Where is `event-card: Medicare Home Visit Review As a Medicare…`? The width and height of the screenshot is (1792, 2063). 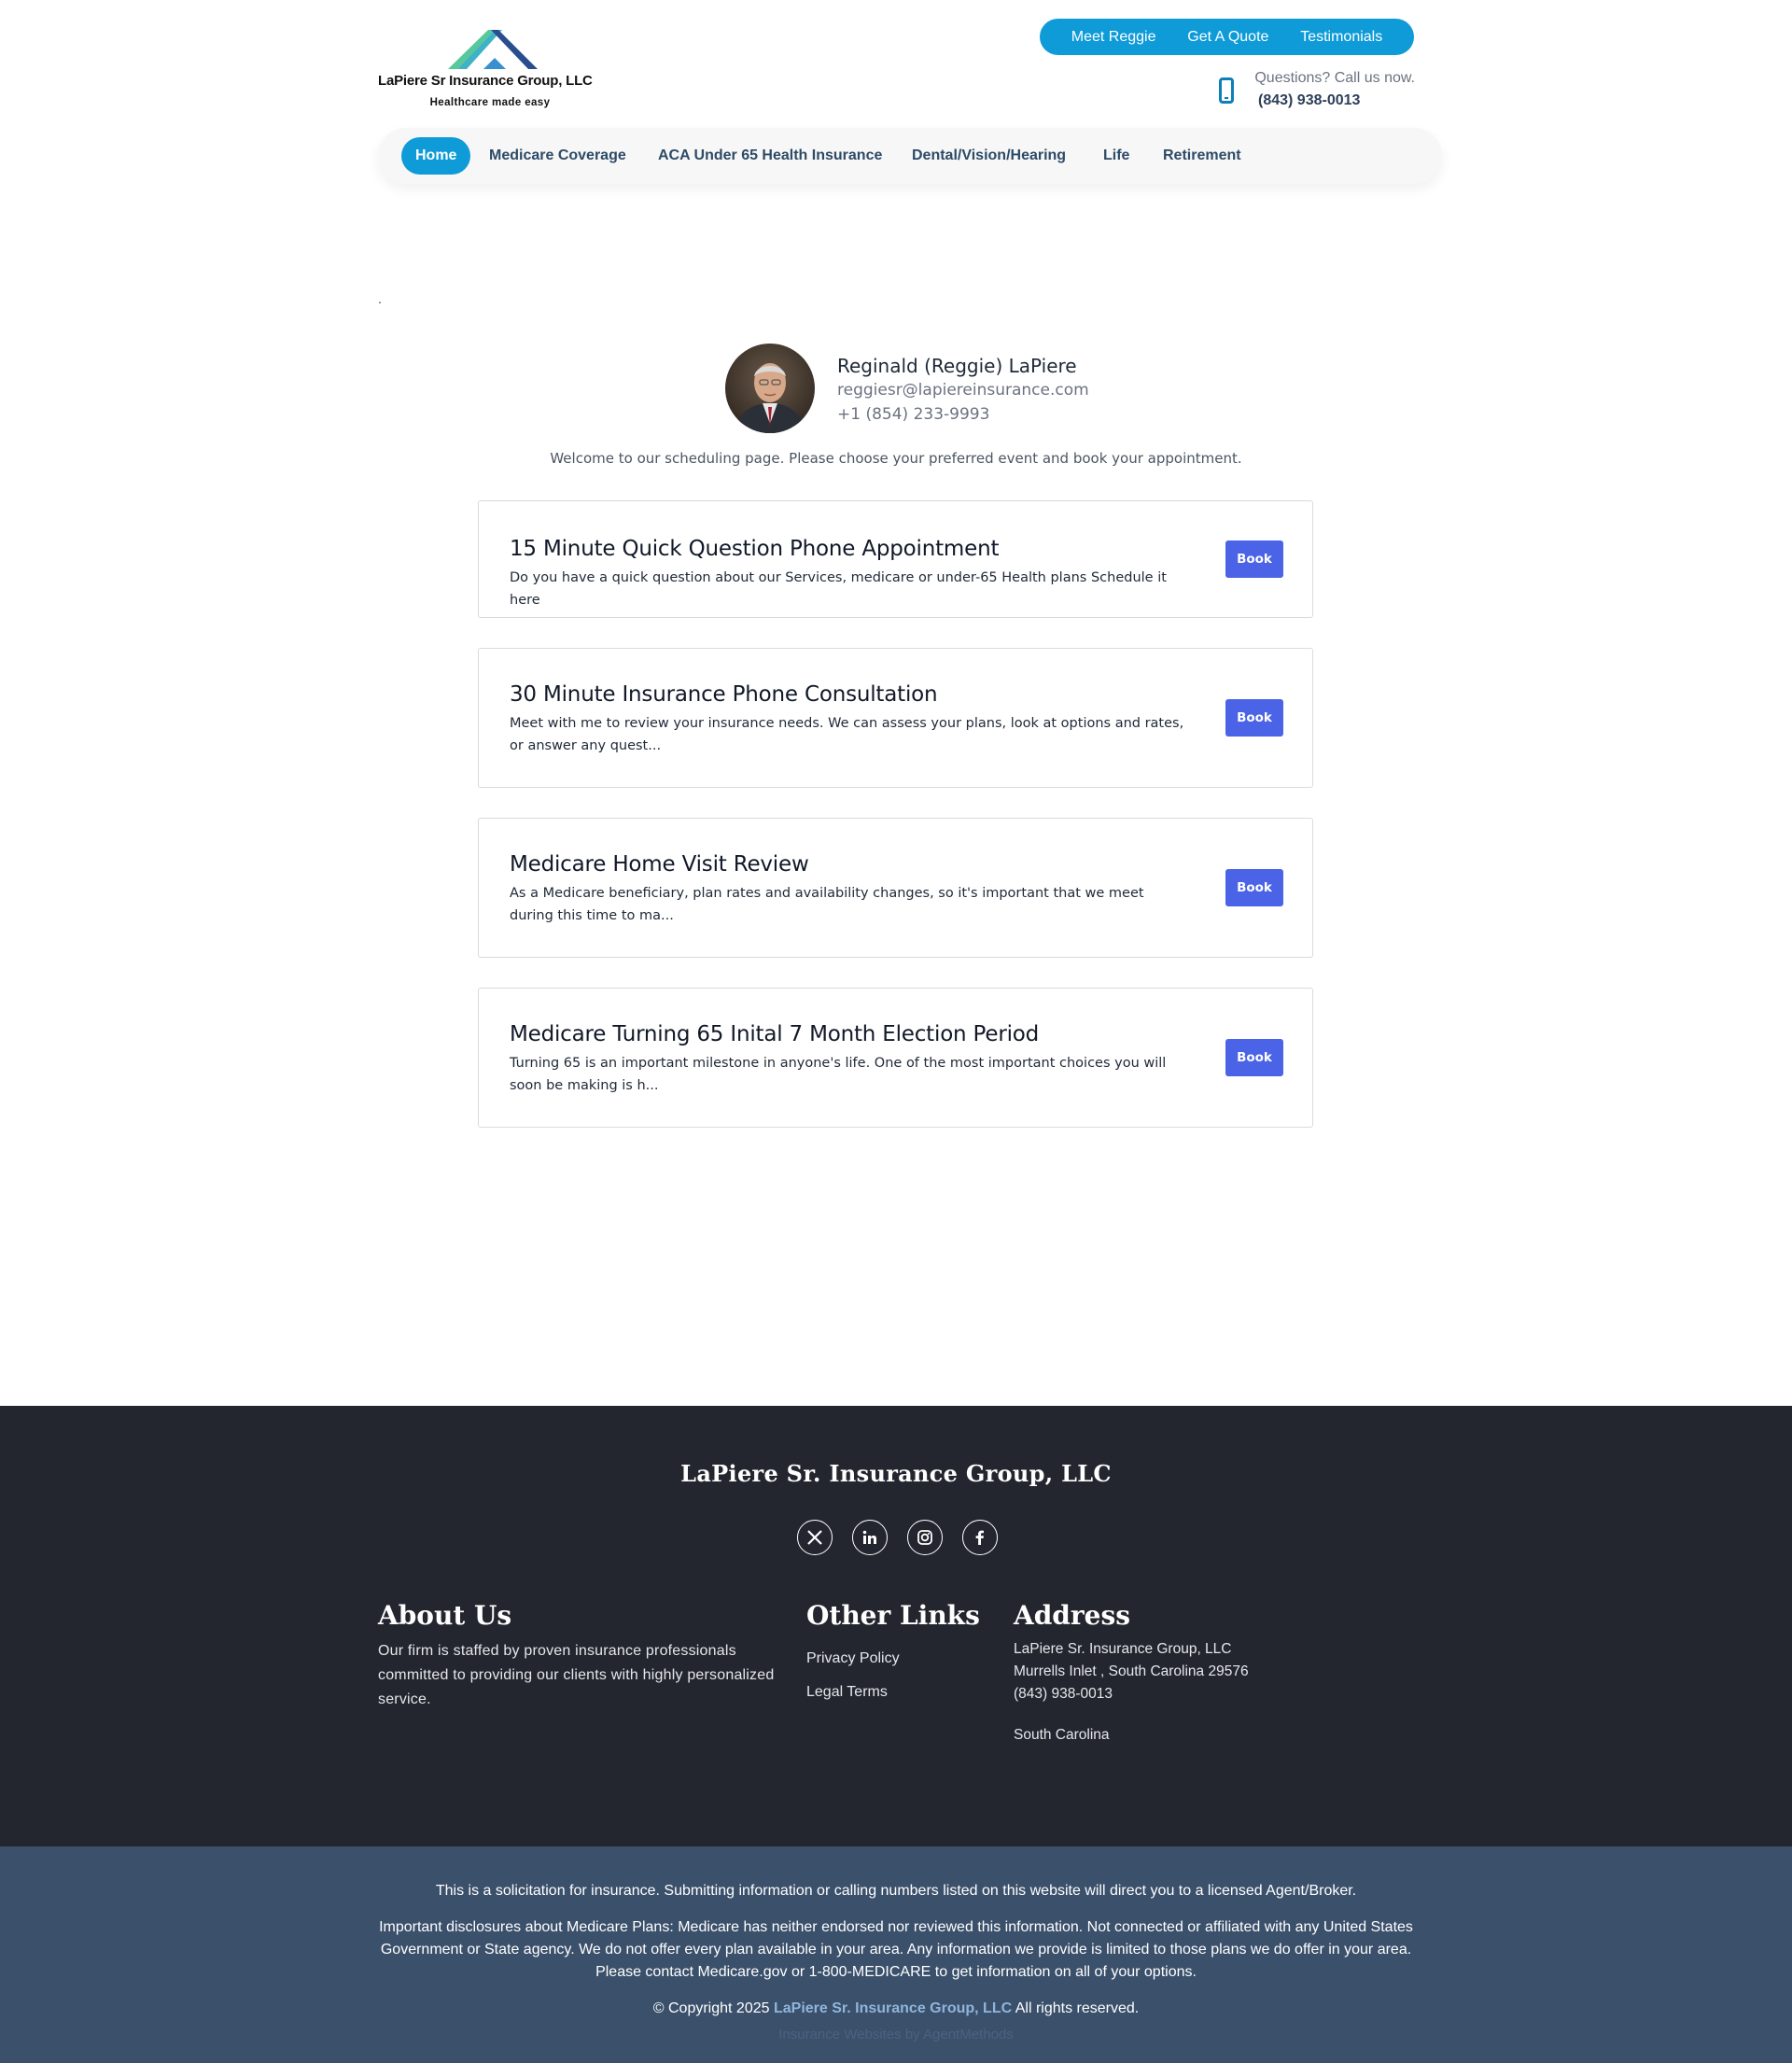 event-card: Medicare Home Visit Review As a Medicare… is located at coordinates (895, 888).